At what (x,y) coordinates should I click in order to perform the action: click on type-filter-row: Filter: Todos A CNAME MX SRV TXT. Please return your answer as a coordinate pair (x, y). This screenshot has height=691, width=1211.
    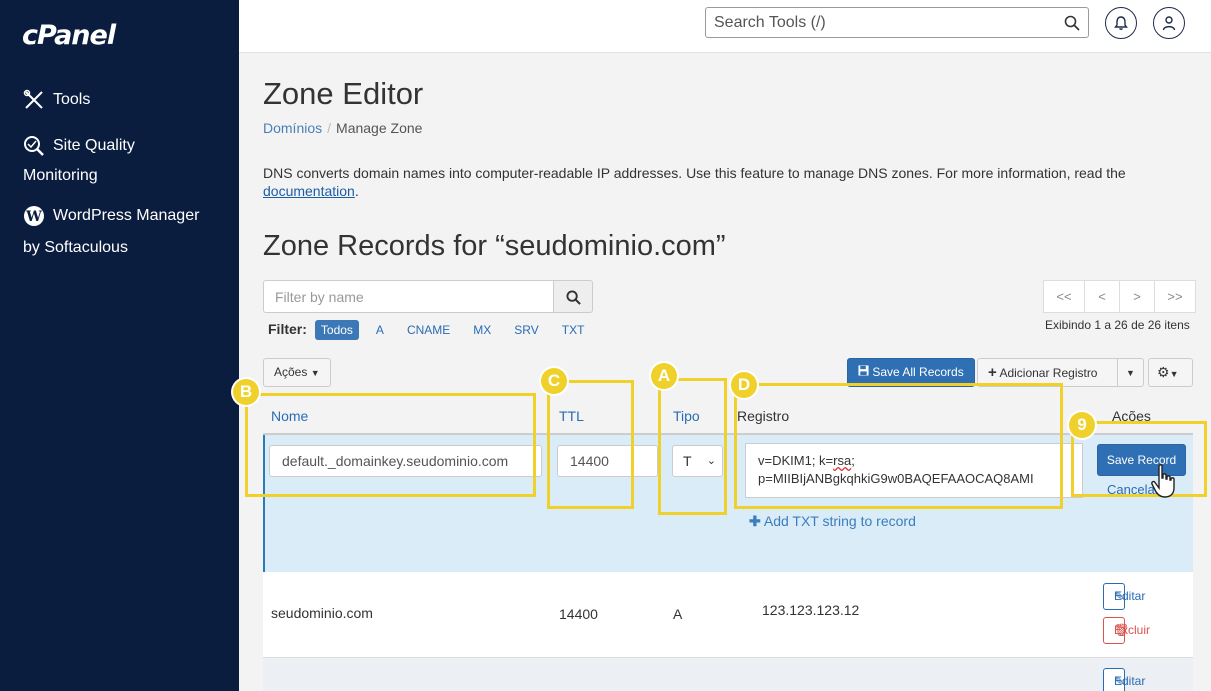
    Looking at the image, I should click on (434, 330).